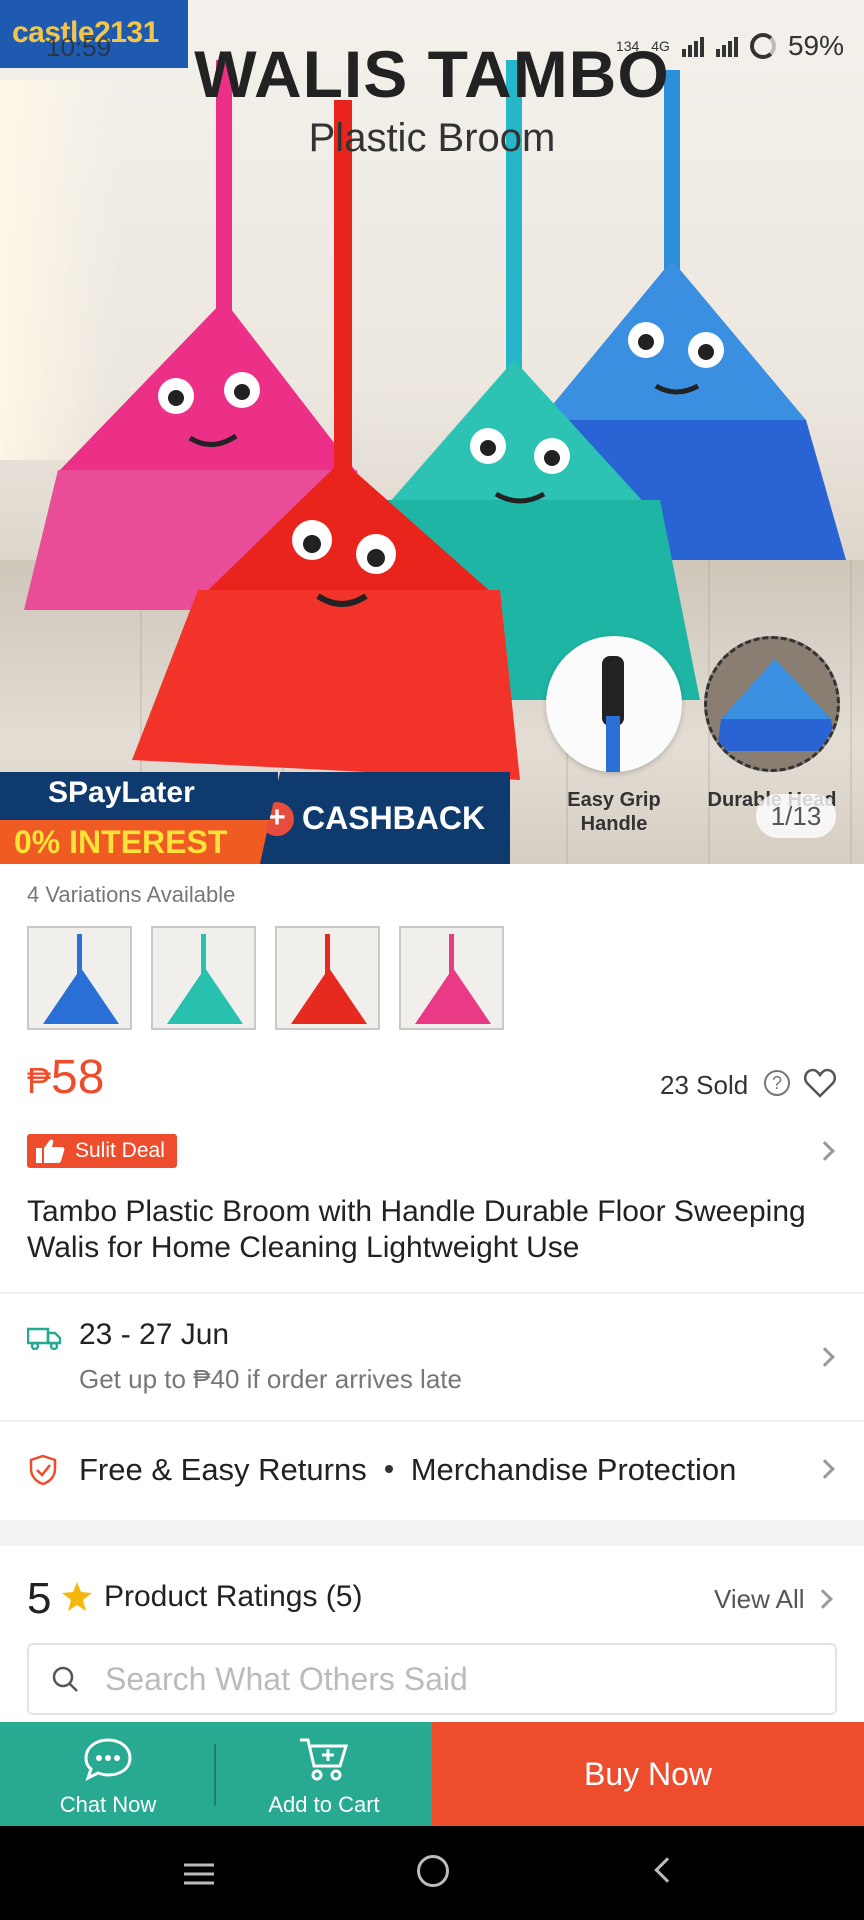  I want to click on ratings-label: Product Ratings (5), so click(233, 1596).